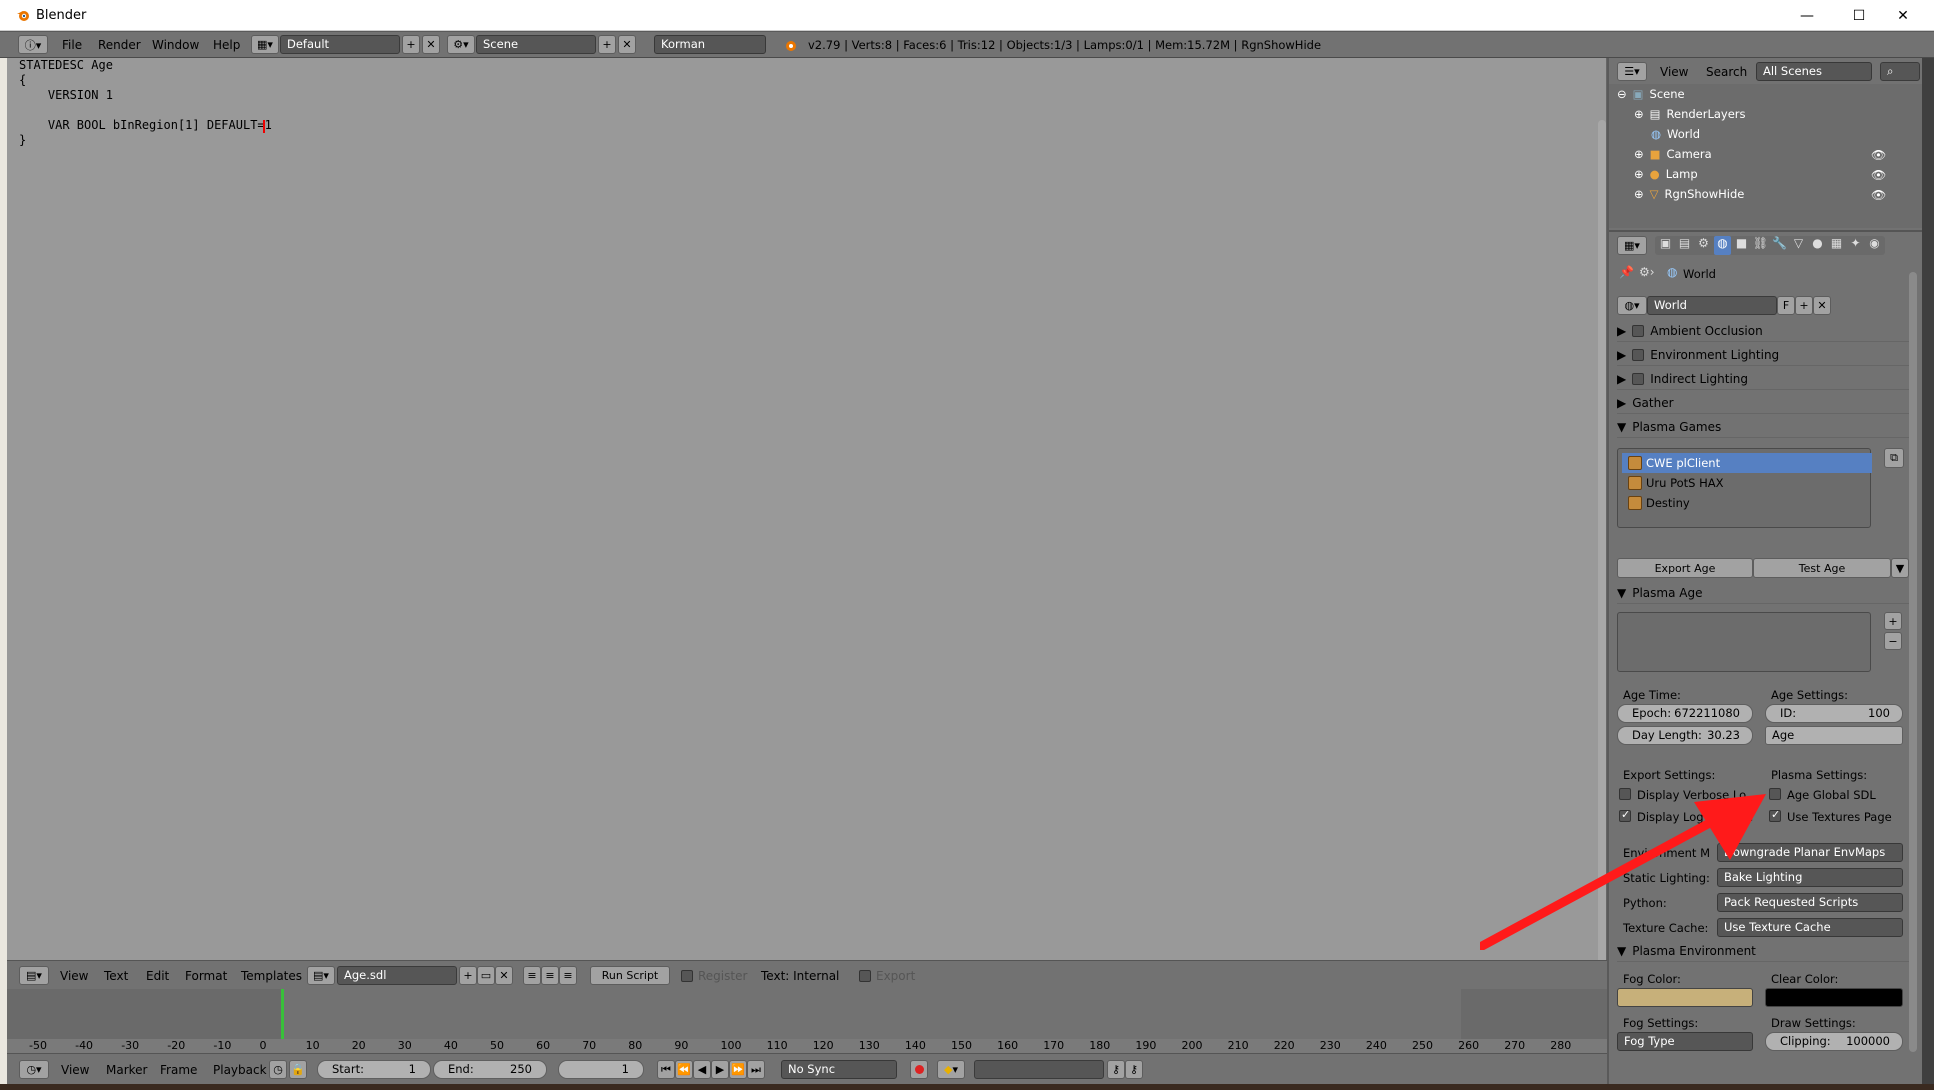 Image resolution: width=1934 pixels, height=1090 pixels. What do you see at coordinates (178, 1070) in the screenshot?
I see `menu-frame: Frame` at bounding box center [178, 1070].